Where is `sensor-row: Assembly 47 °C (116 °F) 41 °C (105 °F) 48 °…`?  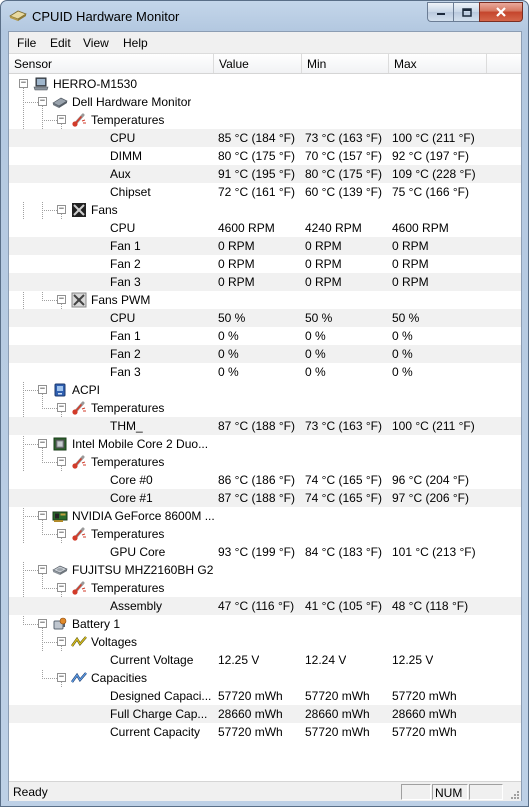 sensor-row: Assembly 47 °C (116 °F) 41 °C (105 °F) 48 °… is located at coordinates (265, 606).